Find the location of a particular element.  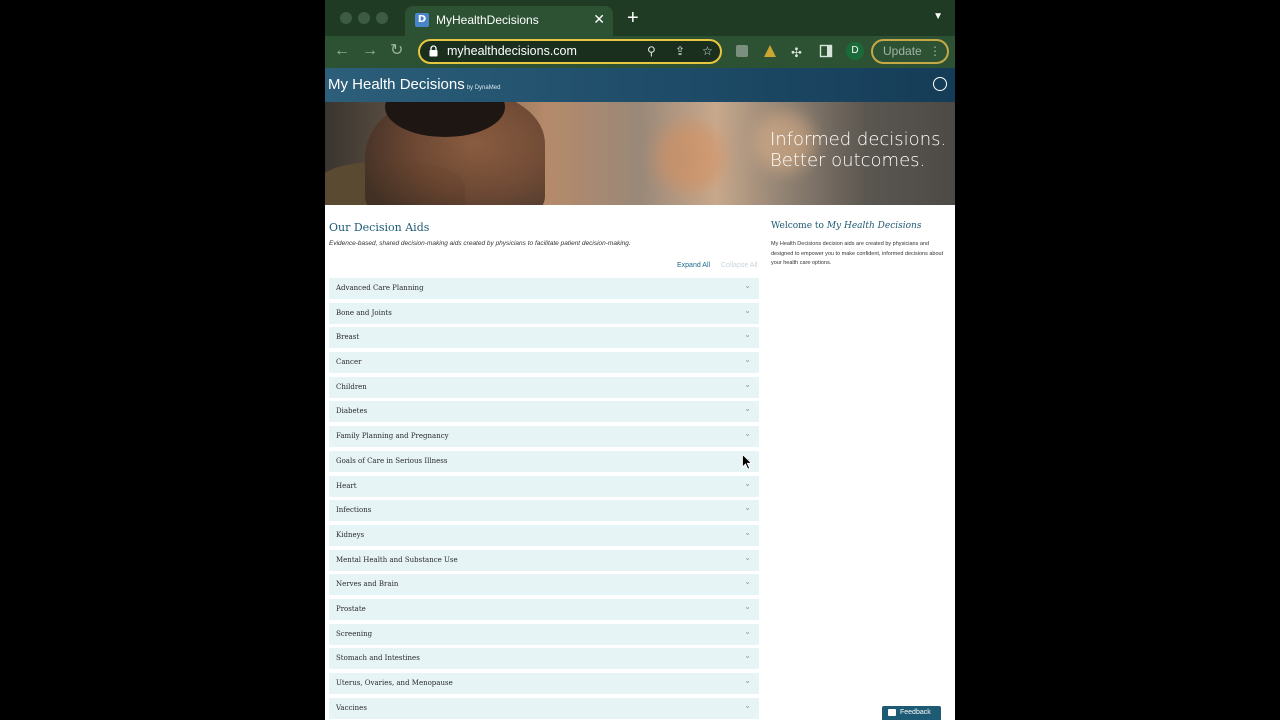

site-logo: My Health Decisions by DynaMed is located at coordinates (414, 84).